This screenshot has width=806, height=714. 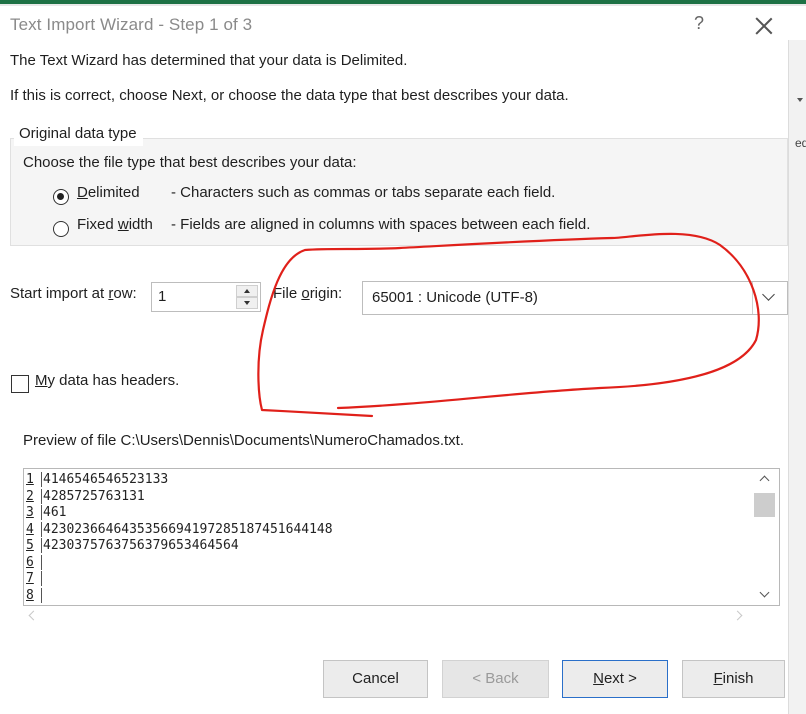 I want to click on file-origin-dropdown-button, so click(x=769, y=298).